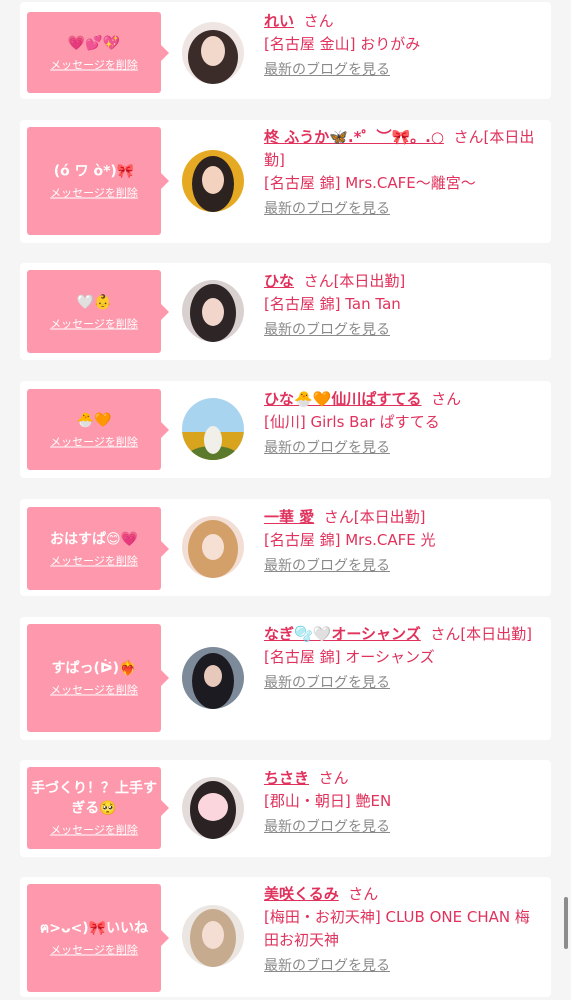  Describe the element at coordinates (352, 422) in the screenshot. I see `shop-label: [仙川] Girls Bar ぱすてる` at that location.